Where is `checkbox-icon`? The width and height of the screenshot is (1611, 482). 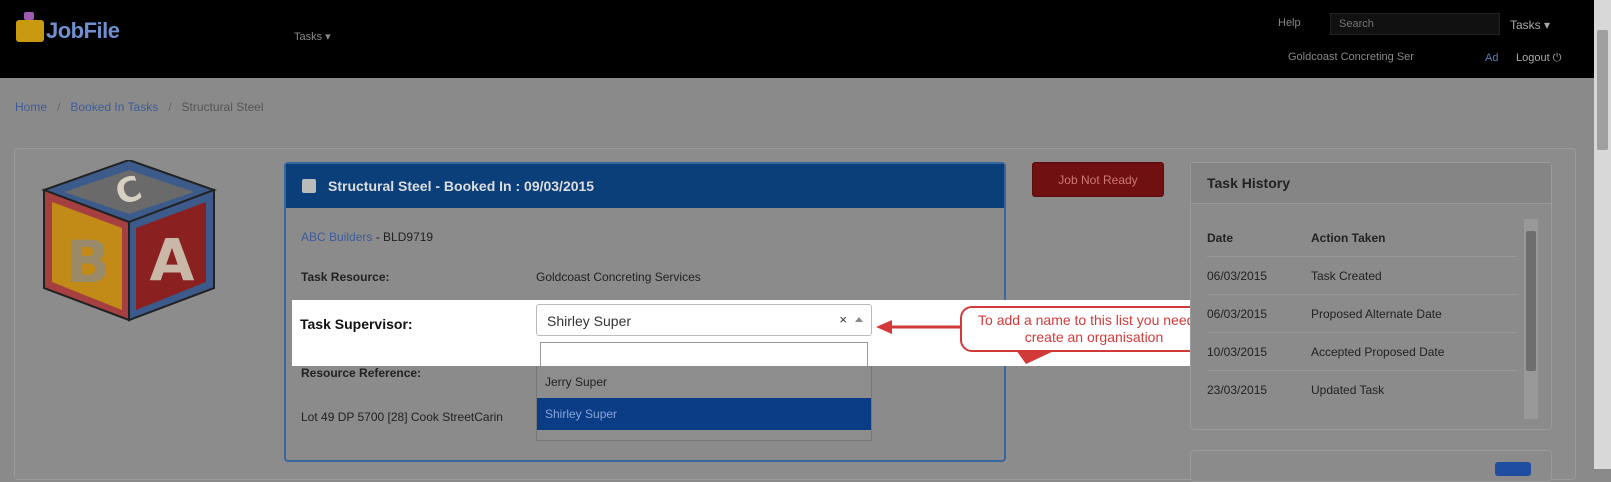
checkbox-icon is located at coordinates (309, 186).